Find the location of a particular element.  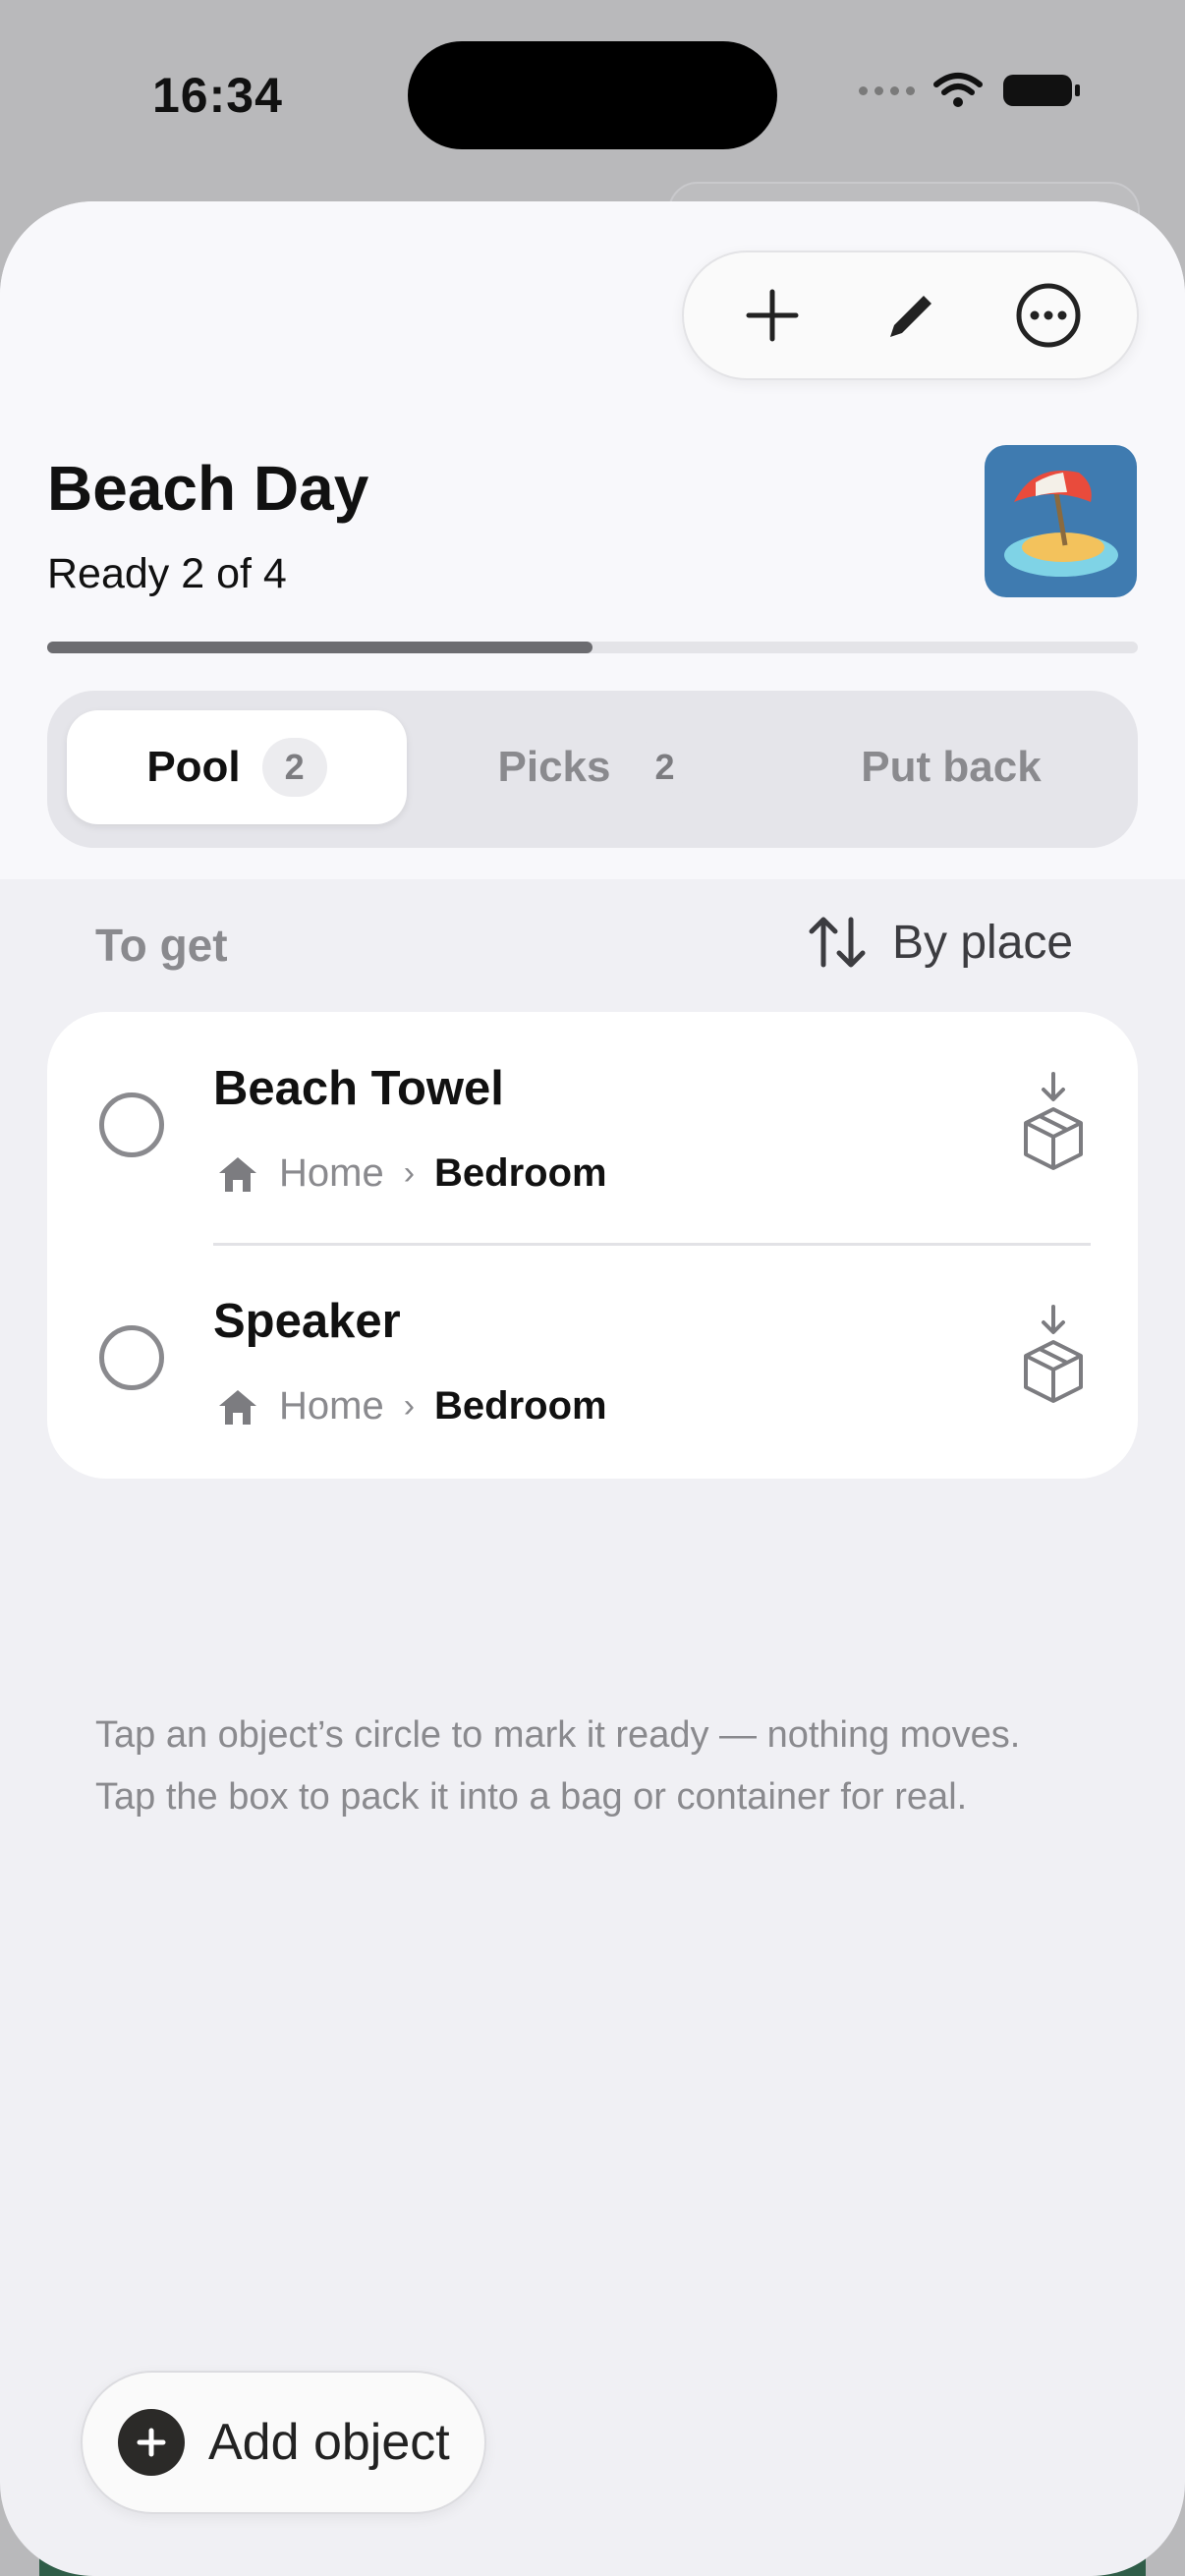

status-icons is located at coordinates (971, 90).